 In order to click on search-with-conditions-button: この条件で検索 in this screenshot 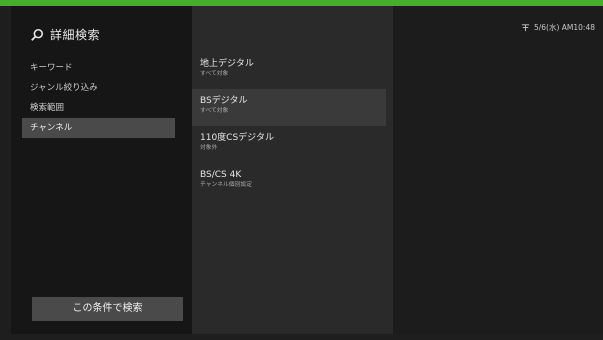, I will do `click(107, 309)`.